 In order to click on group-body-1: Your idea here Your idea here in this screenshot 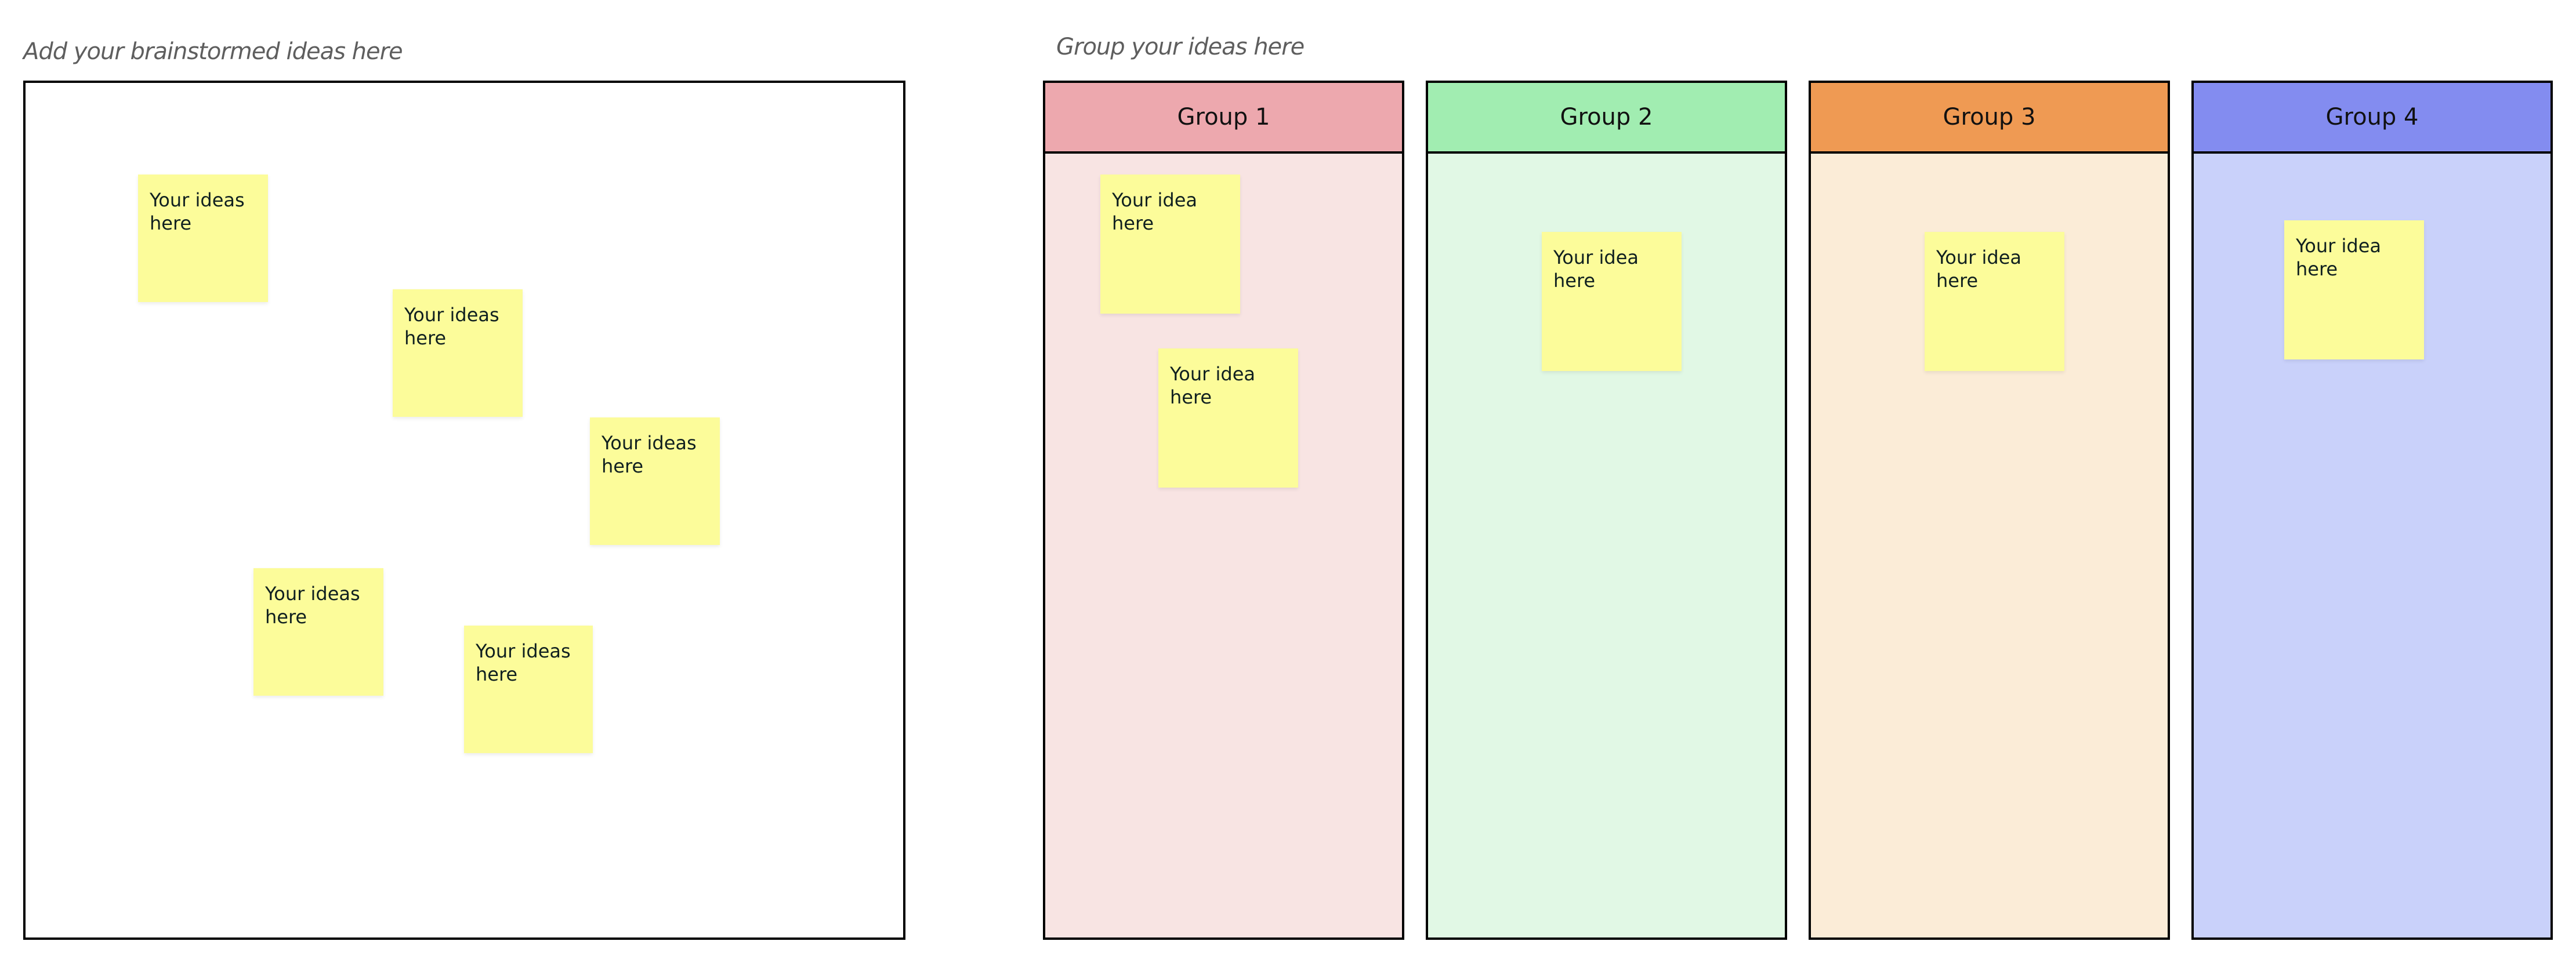, I will do `click(1224, 546)`.